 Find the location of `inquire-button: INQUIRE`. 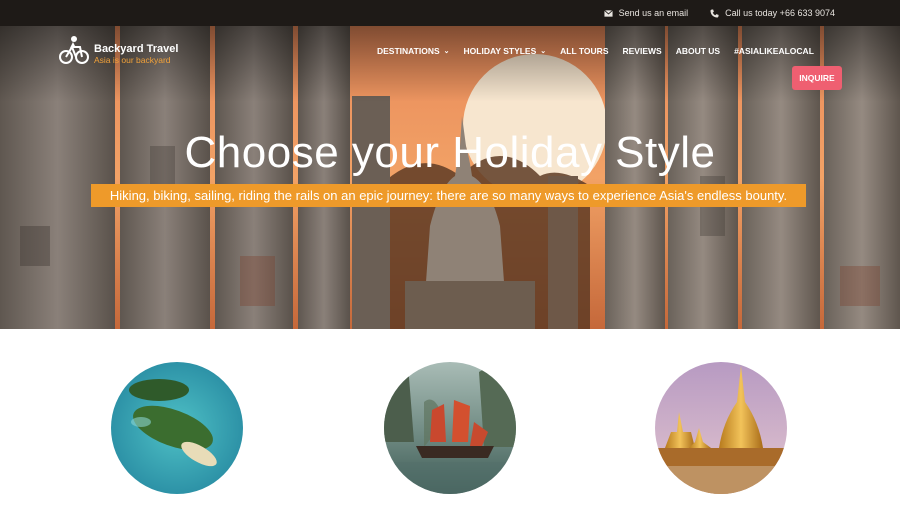

inquire-button: INQUIRE is located at coordinates (817, 78).